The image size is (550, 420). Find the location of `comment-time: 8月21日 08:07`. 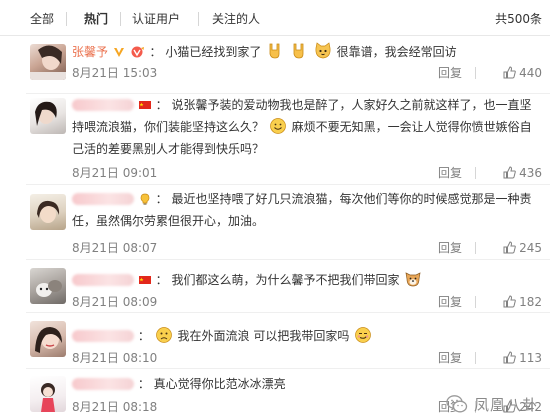

comment-time: 8月21日 08:07 is located at coordinates (115, 248).